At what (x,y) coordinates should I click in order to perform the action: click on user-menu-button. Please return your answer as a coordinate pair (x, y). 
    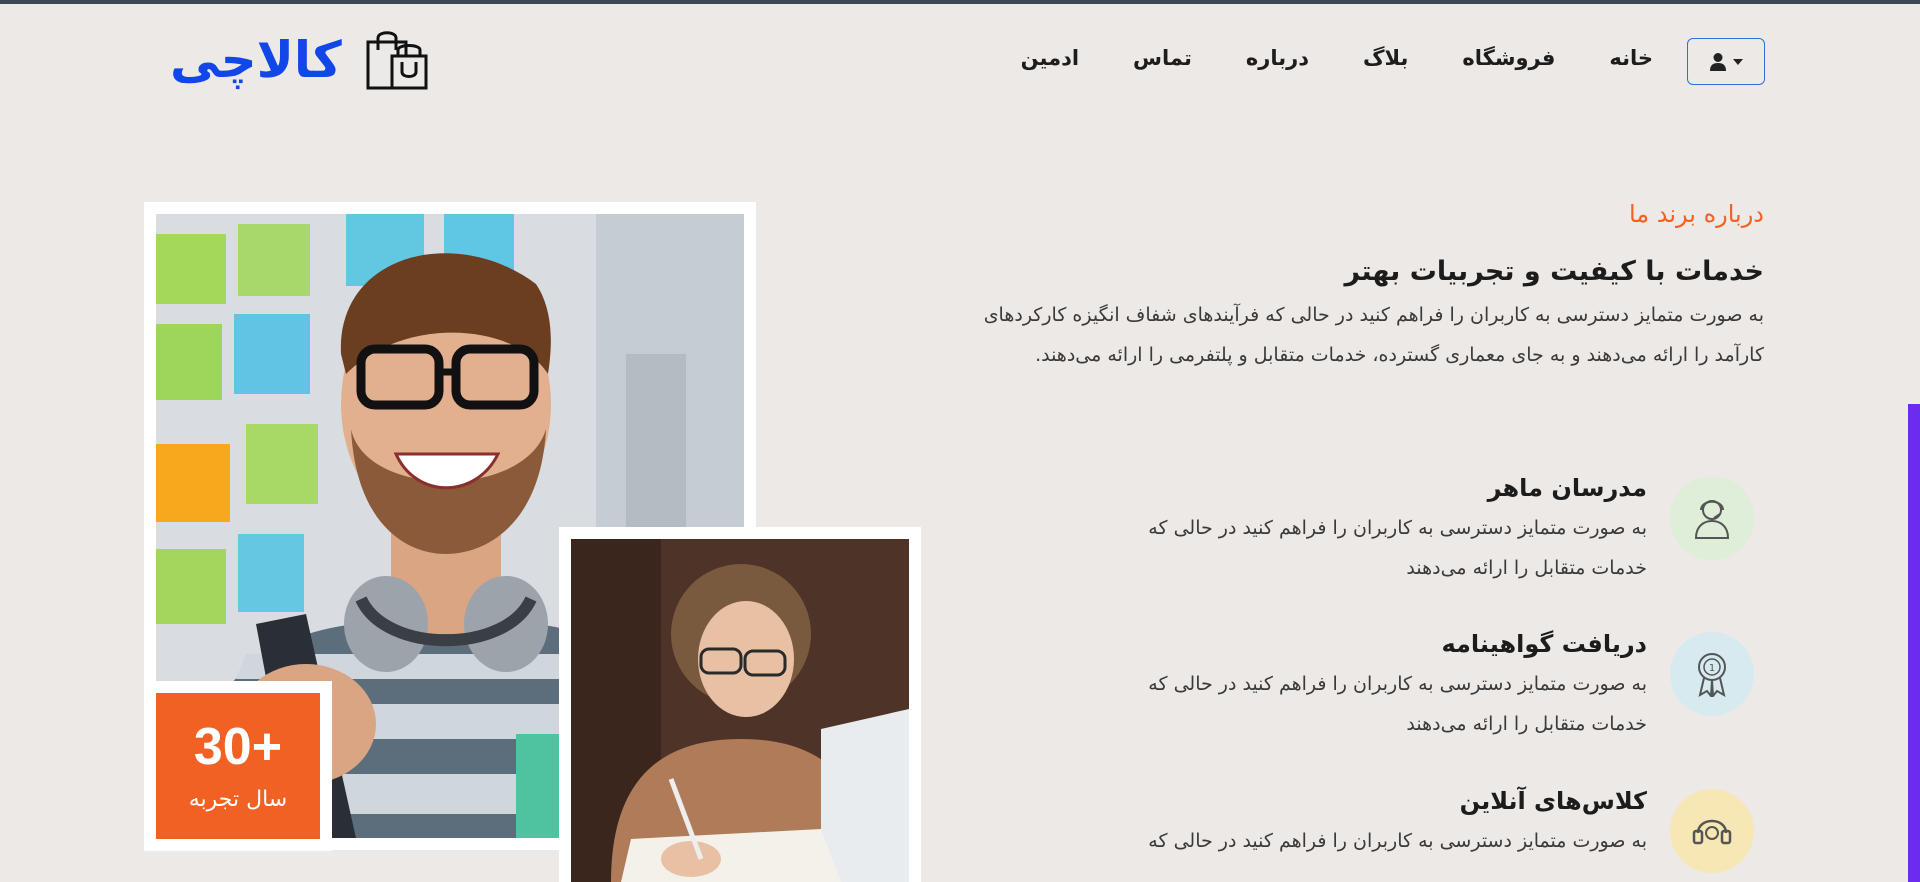
    Looking at the image, I should click on (1726, 61).